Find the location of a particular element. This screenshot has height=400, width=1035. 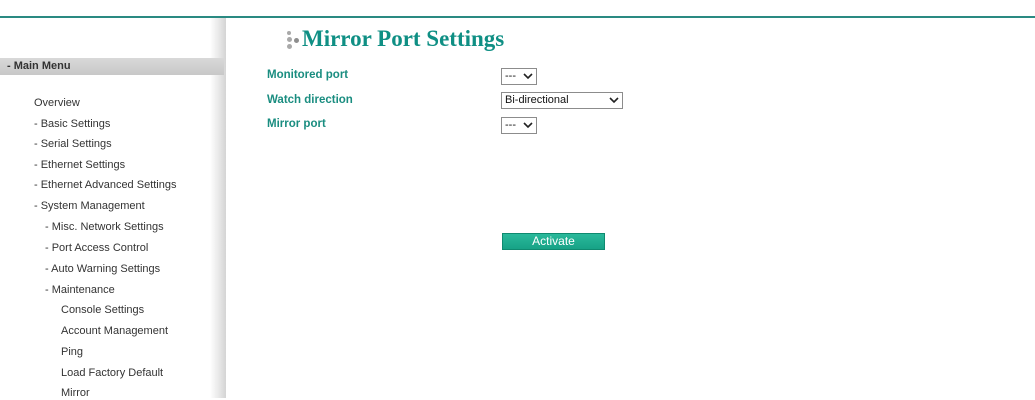

sidebar-item-overview: Overview is located at coordinates (57, 103).